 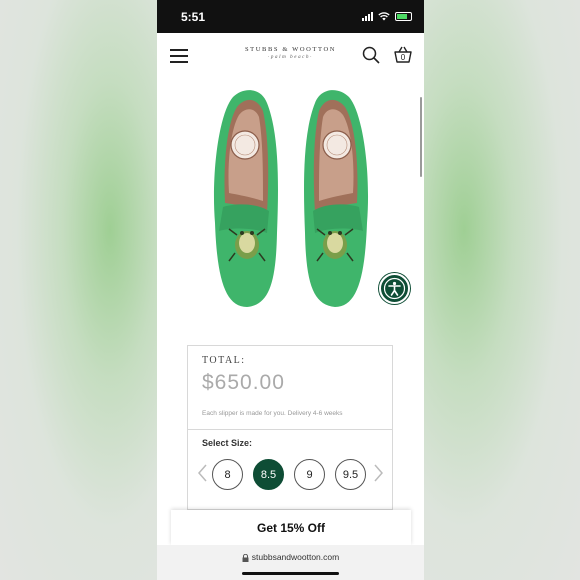 What do you see at coordinates (227, 474) in the screenshot?
I see `size-option-8: 8` at bounding box center [227, 474].